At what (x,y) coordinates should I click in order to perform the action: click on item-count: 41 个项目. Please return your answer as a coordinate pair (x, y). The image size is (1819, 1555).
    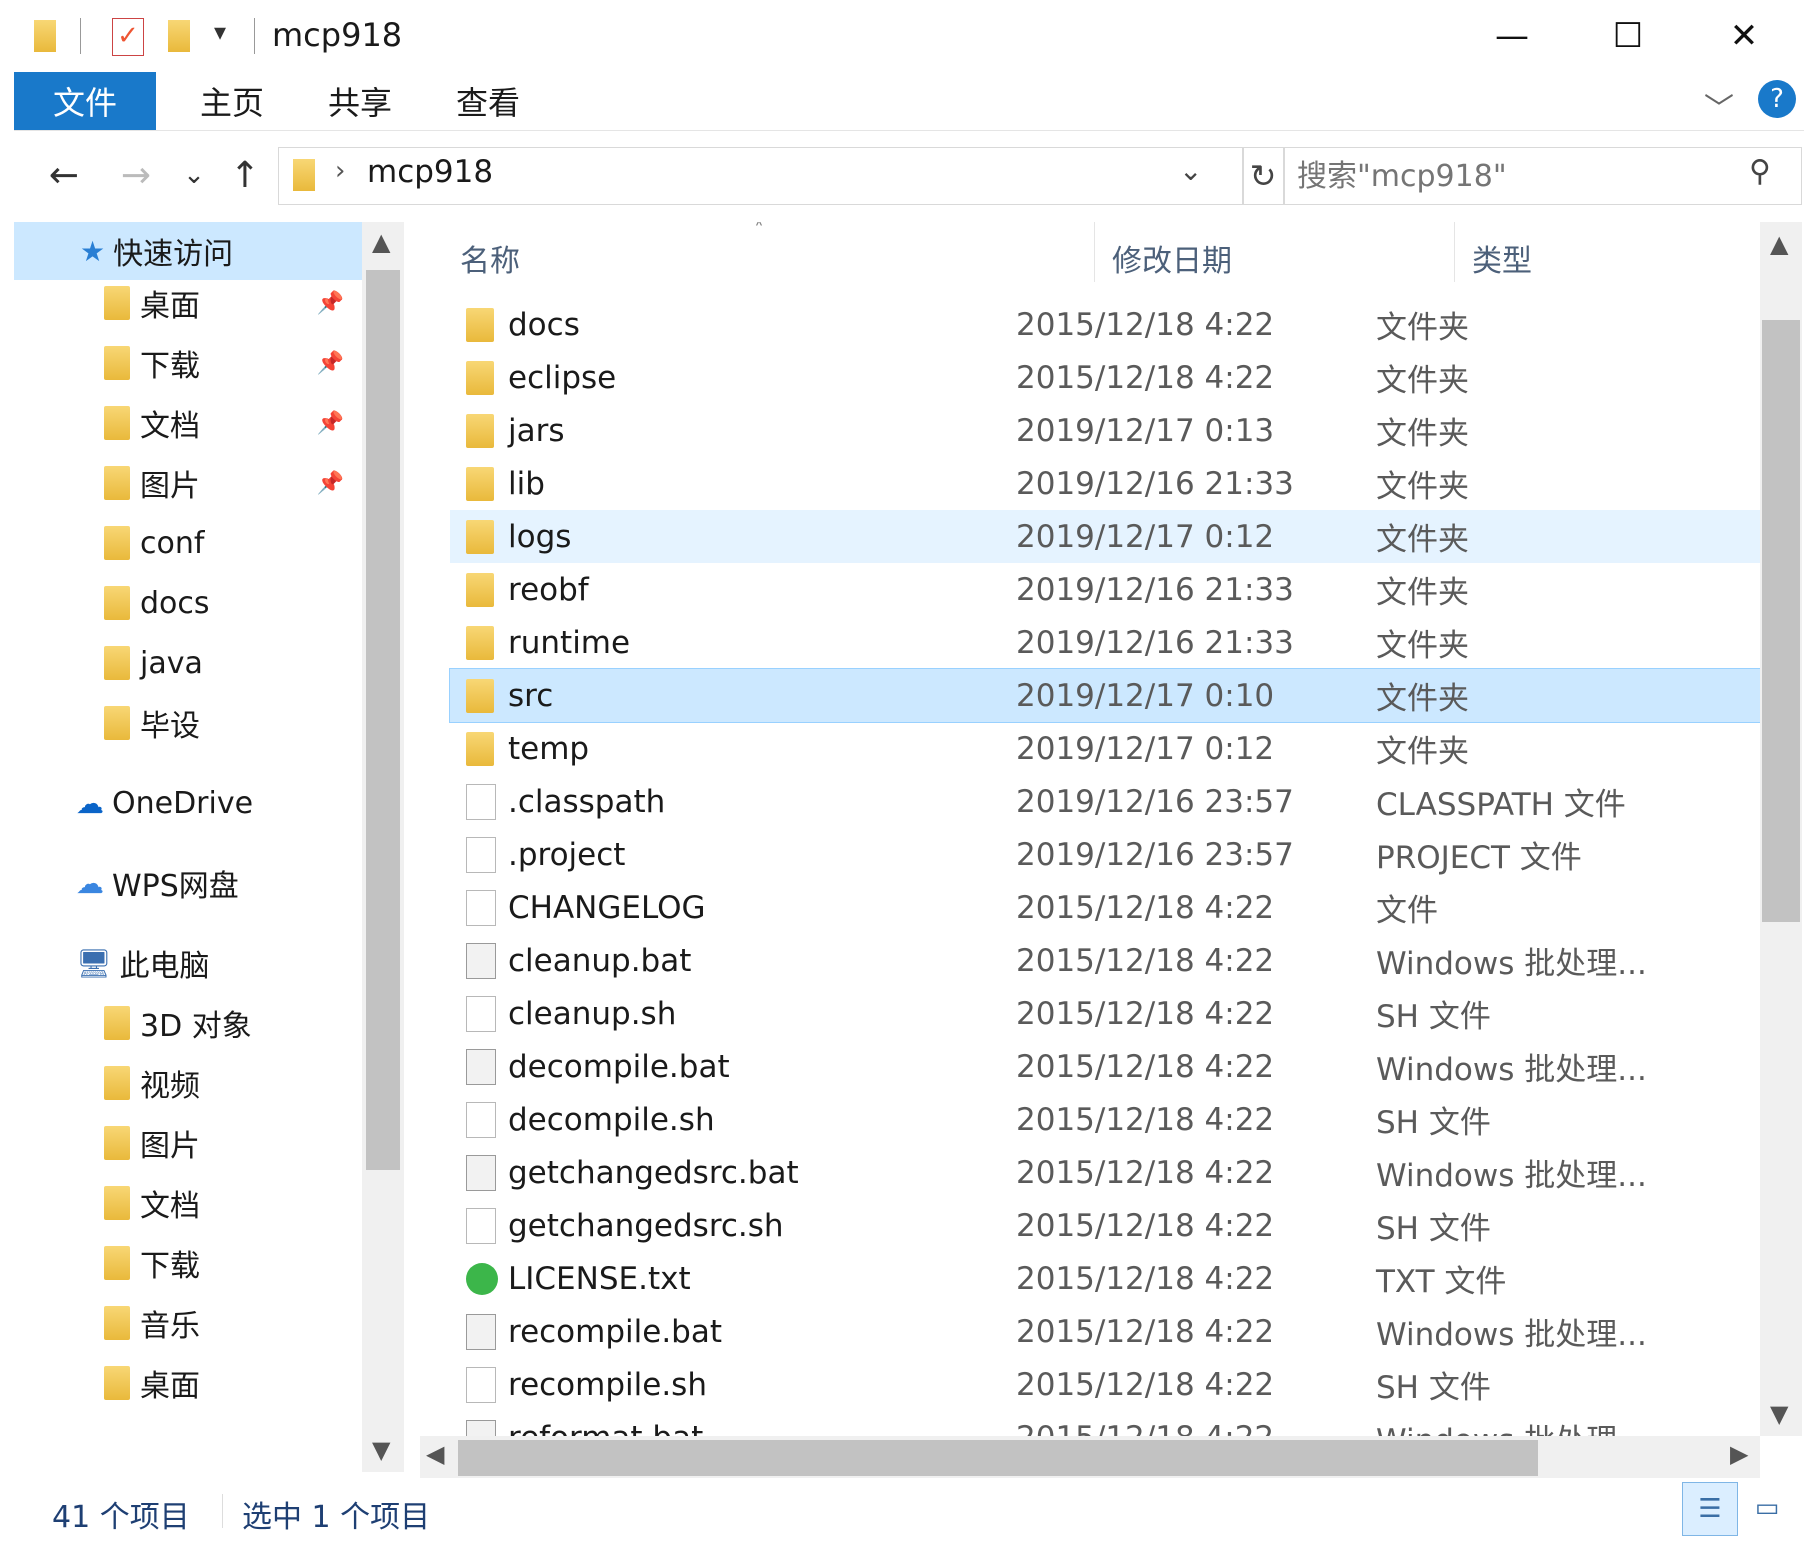
    Looking at the image, I should click on (121, 1517).